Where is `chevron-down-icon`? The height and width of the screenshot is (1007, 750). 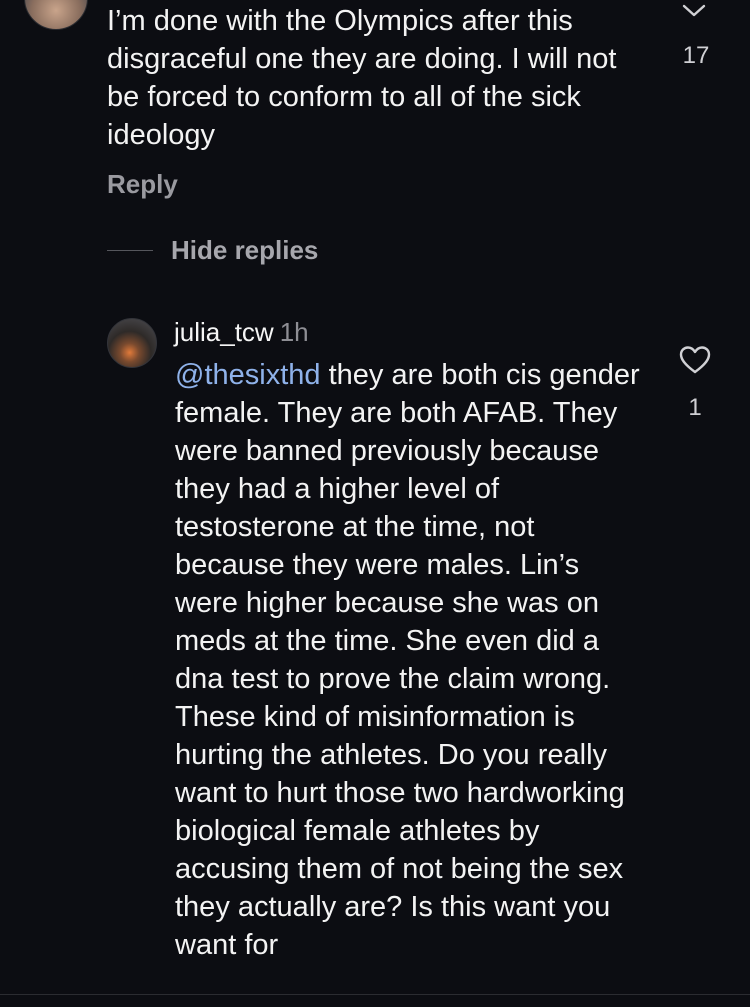 chevron-down-icon is located at coordinates (694, 11).